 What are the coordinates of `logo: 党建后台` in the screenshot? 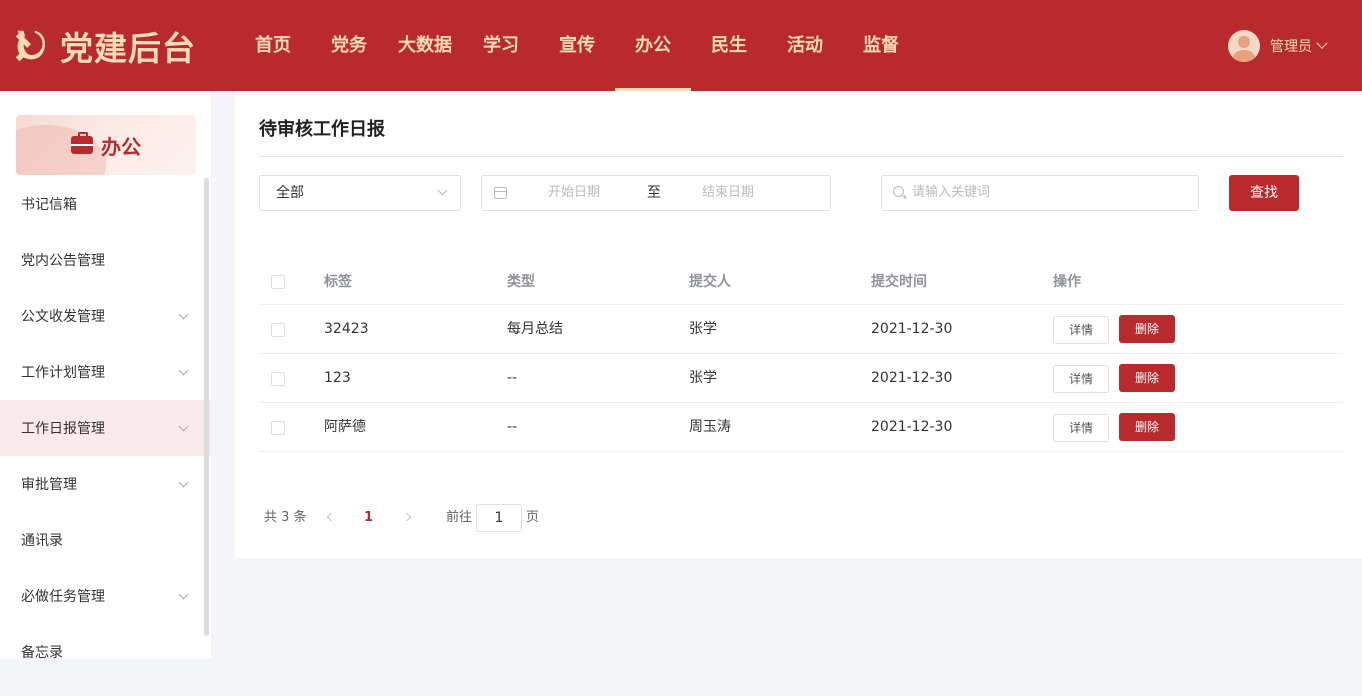 It's located at (104, 46).